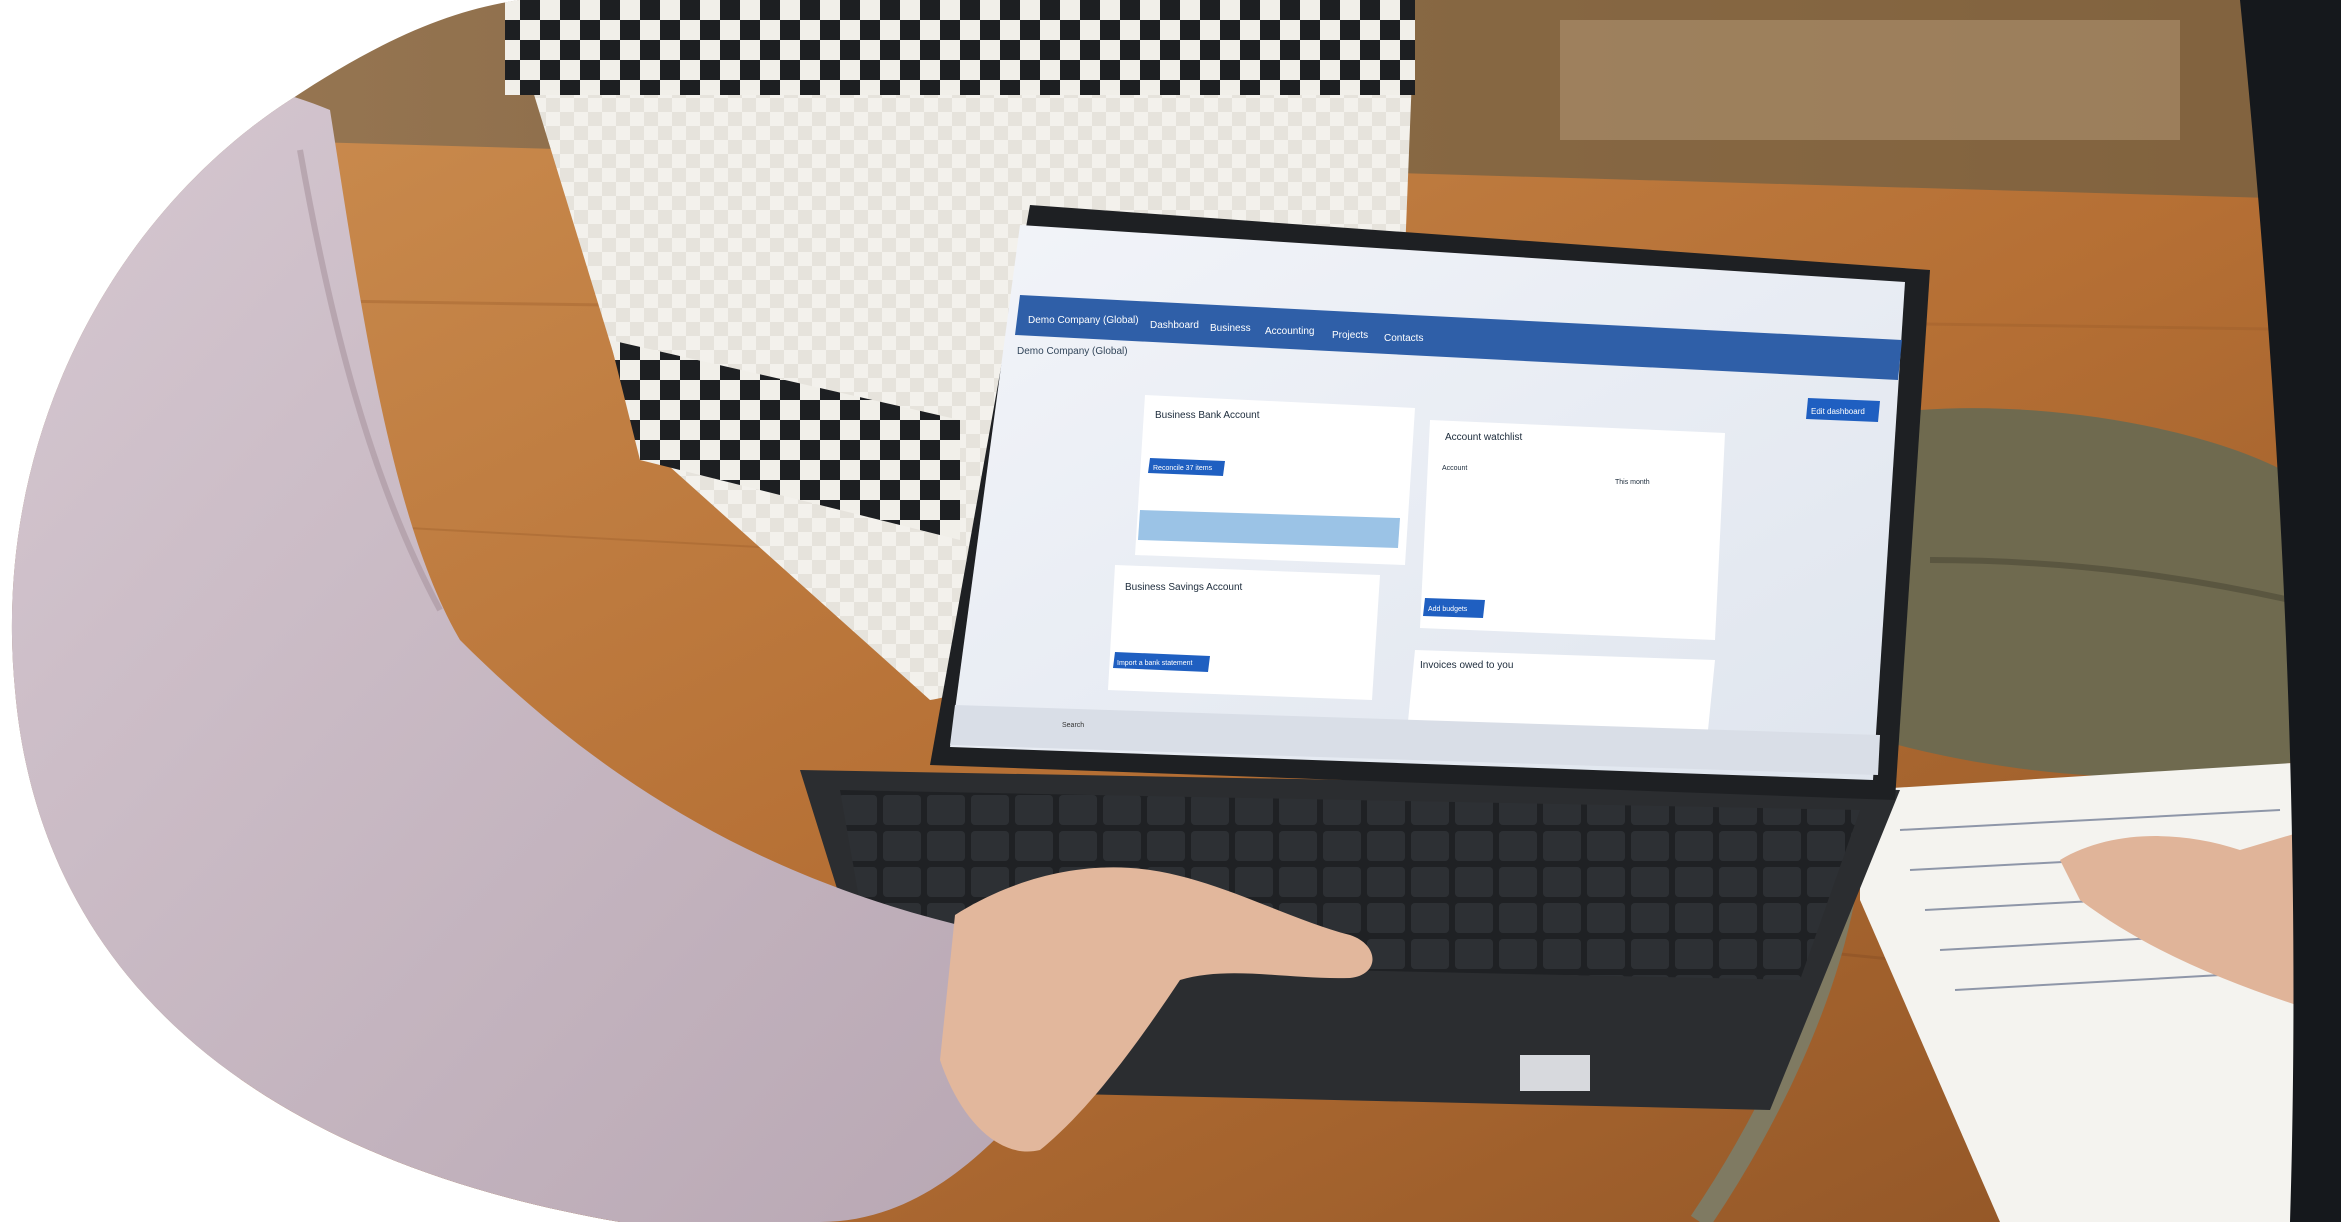 The height and width of the screenshot is (1222, 2341). I want to click on watchlist-col-month: This month, so click(1632, 482).